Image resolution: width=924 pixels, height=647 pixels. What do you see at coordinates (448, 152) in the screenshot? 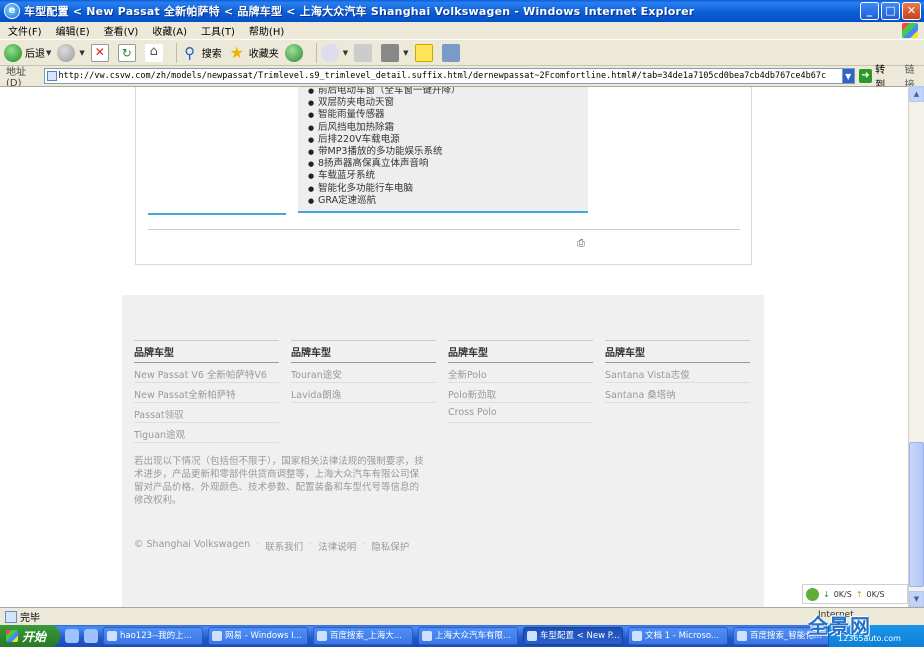
I see `list-item: 带MP3播放的多功能娱乐系统` at bounding box center [448, 152].